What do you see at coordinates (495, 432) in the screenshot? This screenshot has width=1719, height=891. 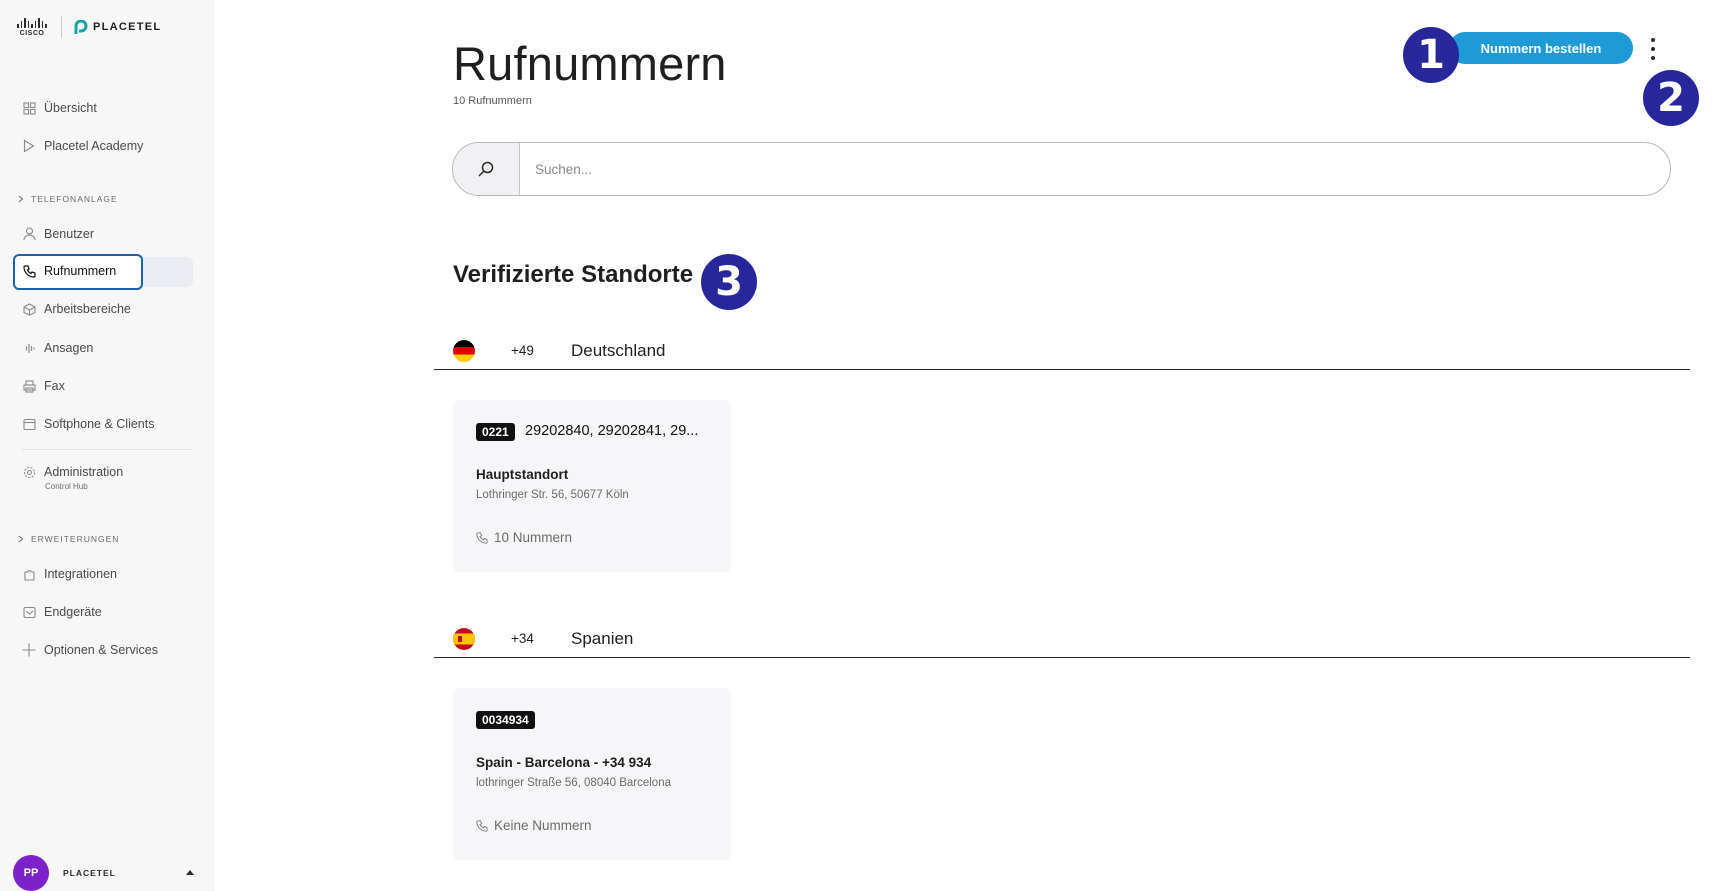 I see `area-code-badge: 0221` at bounding box center [495, 432].